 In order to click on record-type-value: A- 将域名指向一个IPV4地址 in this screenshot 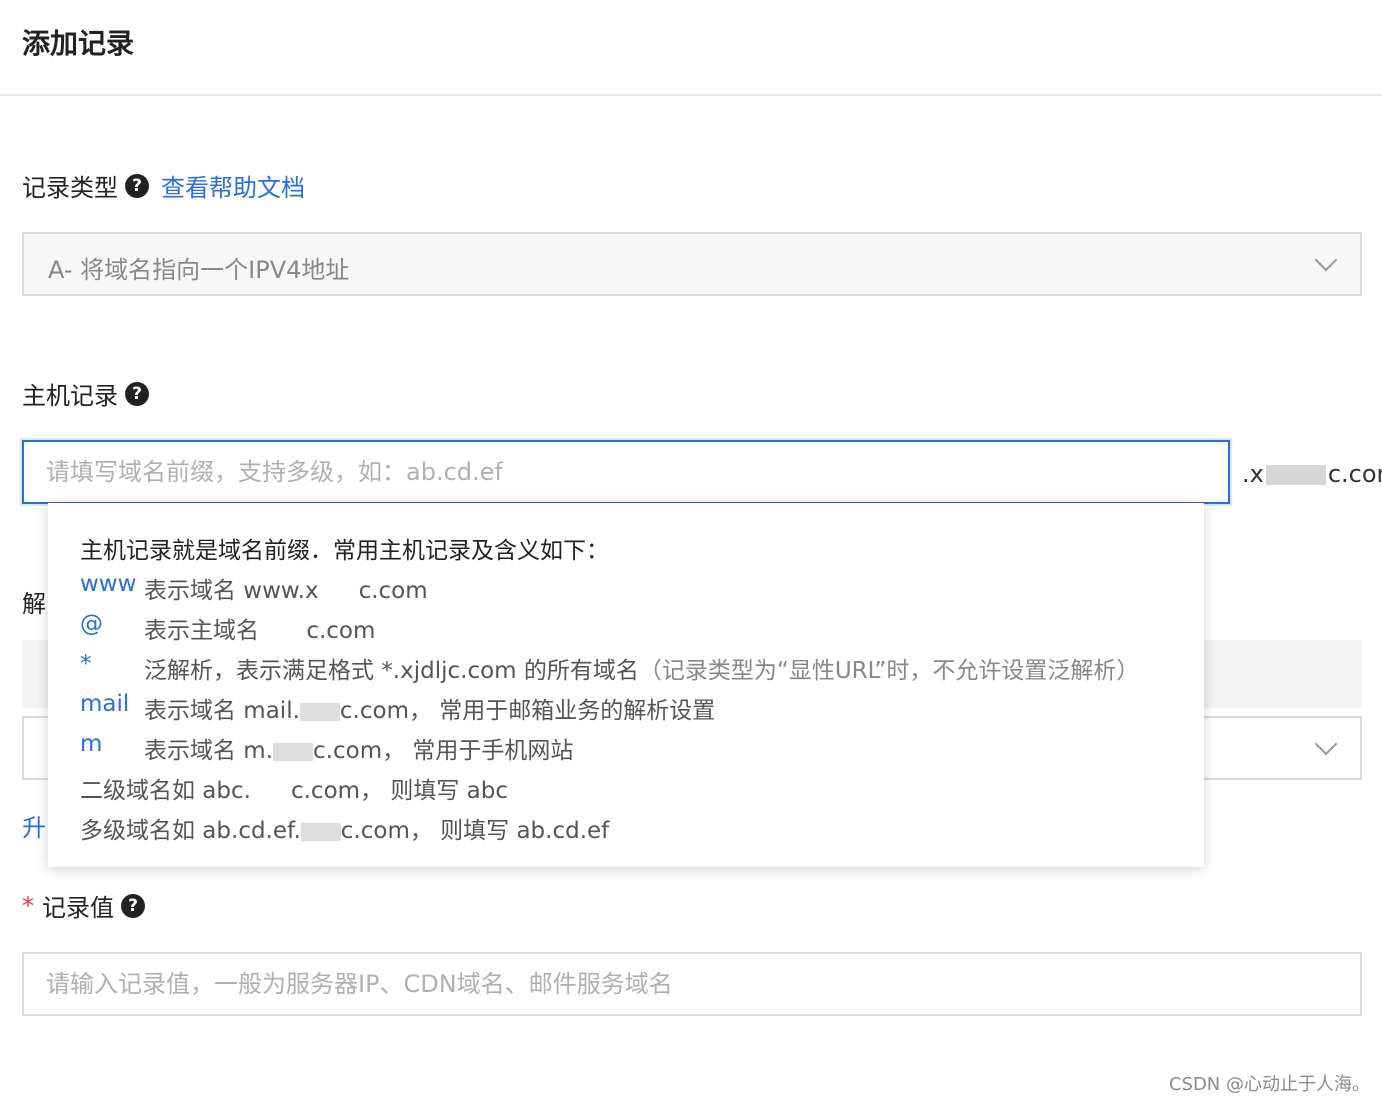, I will do `click(199, 270)`.